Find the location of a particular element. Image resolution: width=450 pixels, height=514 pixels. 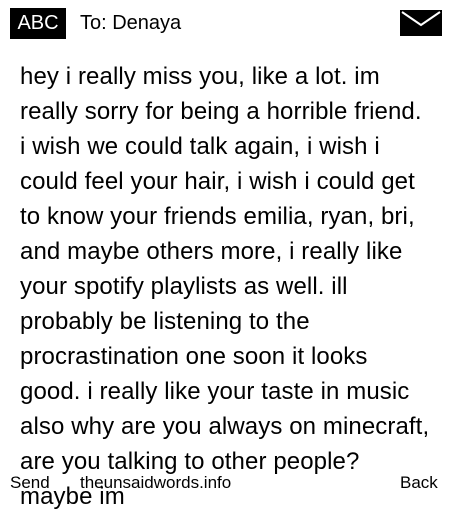

envelope-icon is located at coordinates (421, 23).